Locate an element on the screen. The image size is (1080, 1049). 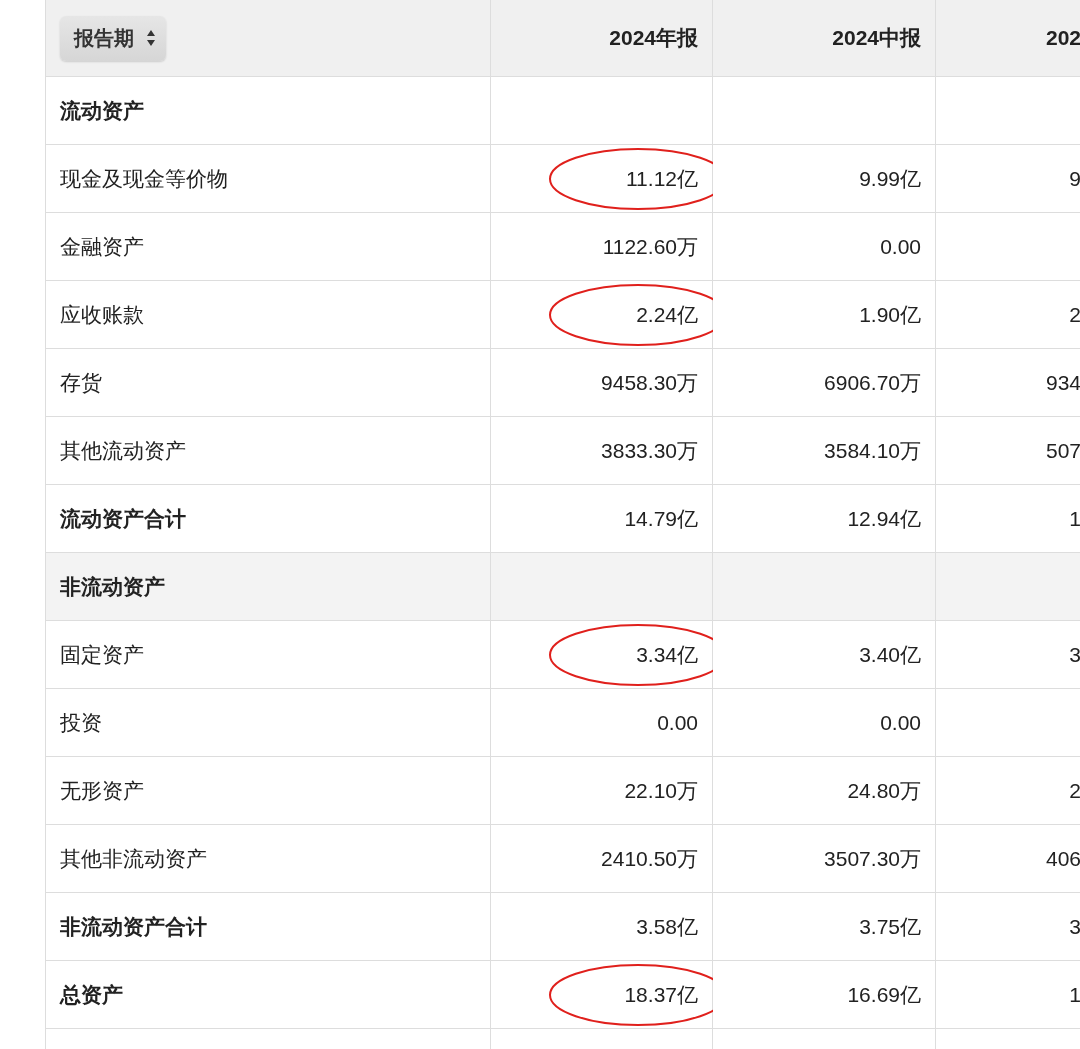
row-label-cell: 无形资产 is located at coordinates (268, 791).